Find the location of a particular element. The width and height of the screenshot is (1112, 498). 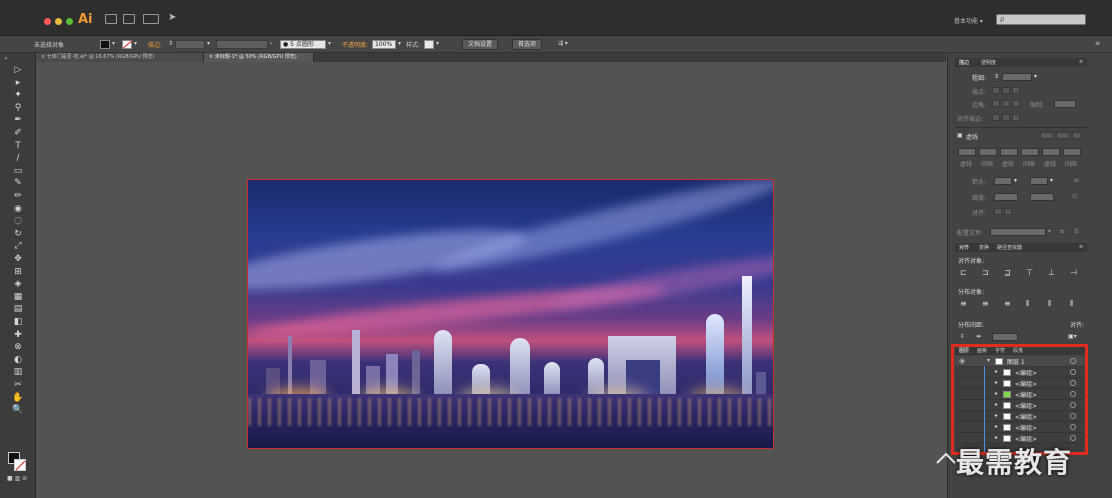

direct-selection-tool-icon: ▸ is located at coordinates (18, 83).